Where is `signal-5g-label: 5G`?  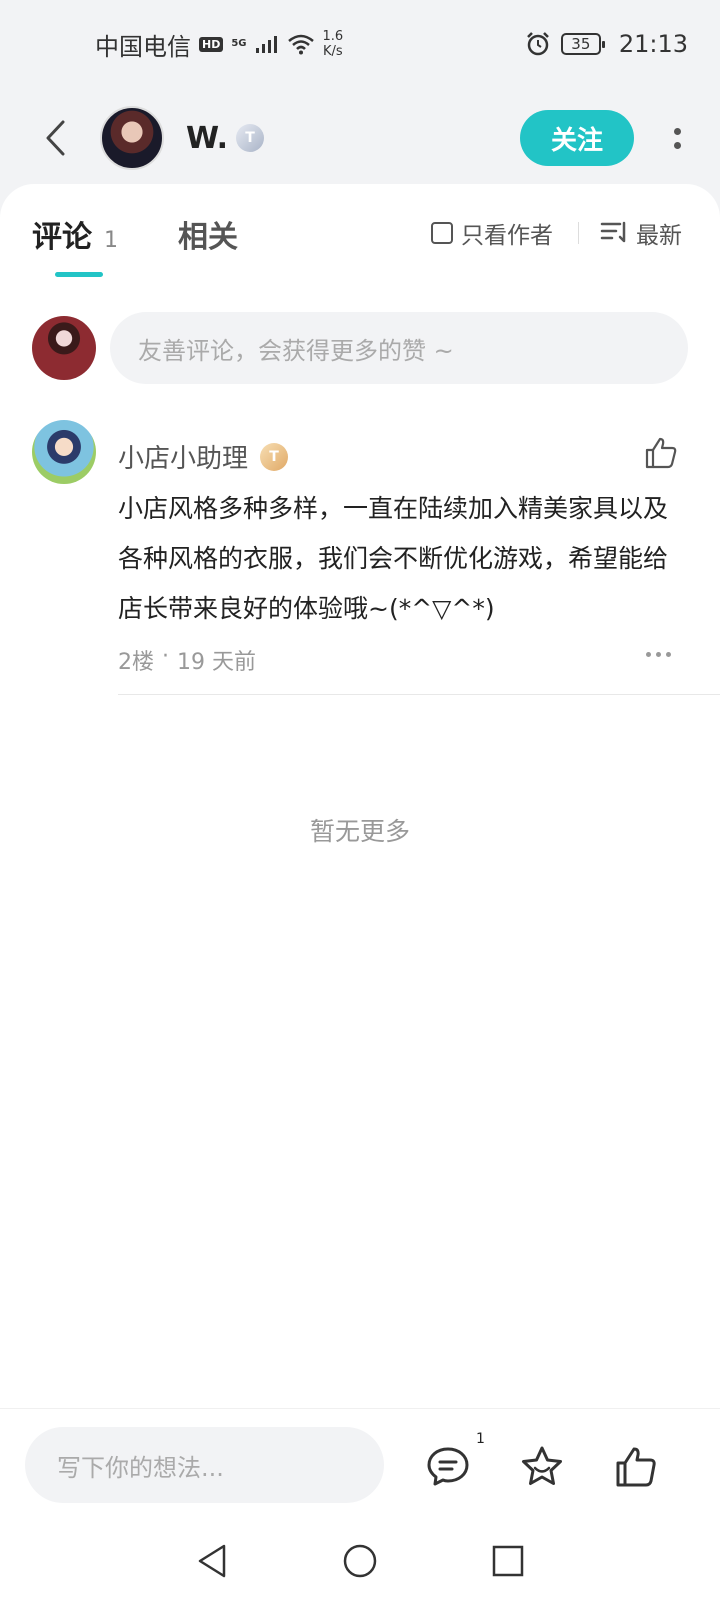 signal-5g-label: 5G is located at coordinates (239, 43).